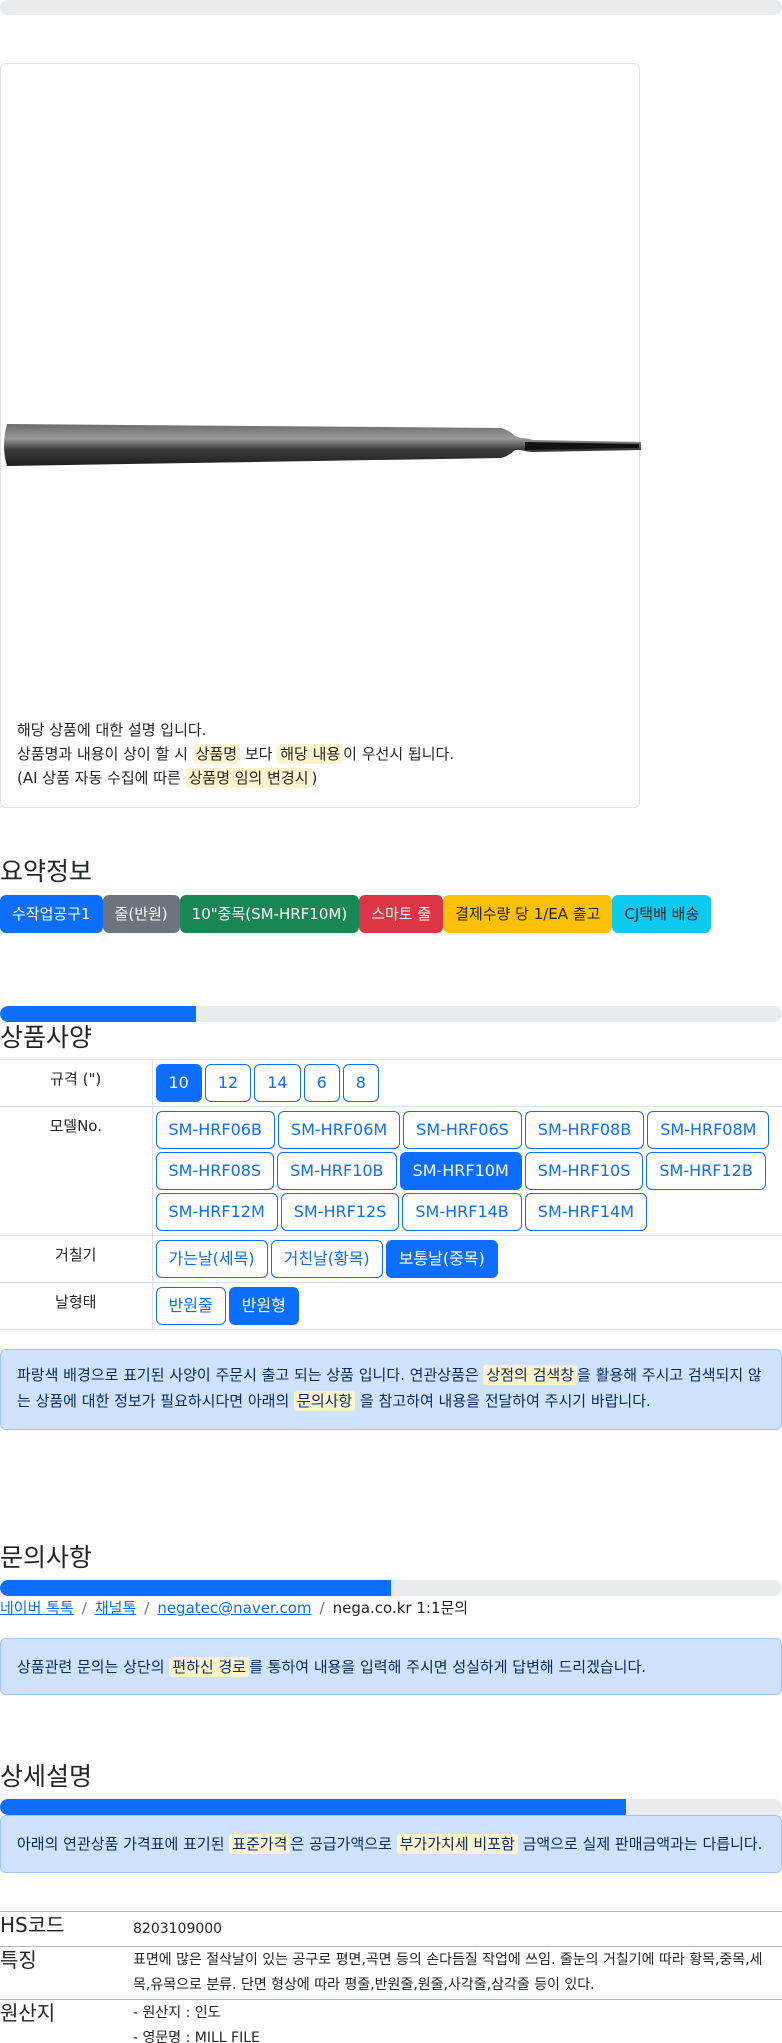 This screenshot has height=2043, width=782. I want to click on notice-text: 이 우선시 됩니다., so click(399, 754).